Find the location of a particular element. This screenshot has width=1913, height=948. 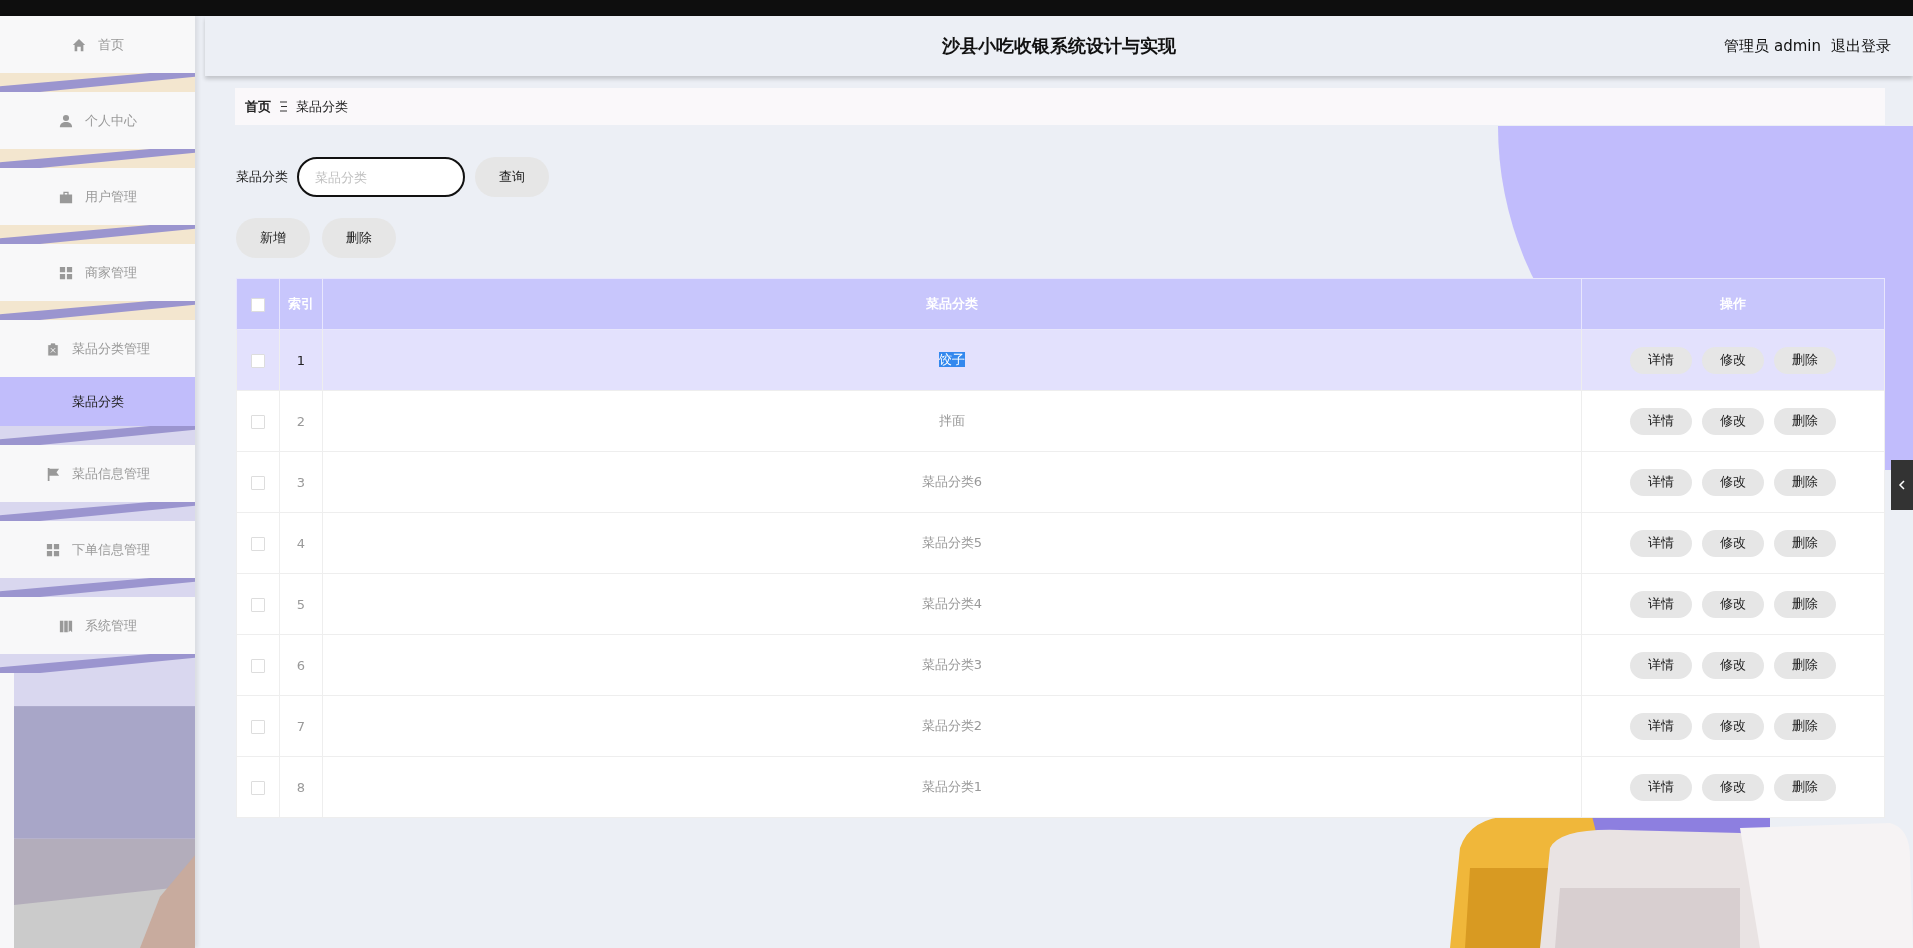

chevron-left-icon is located at coordinates (1902, 485).